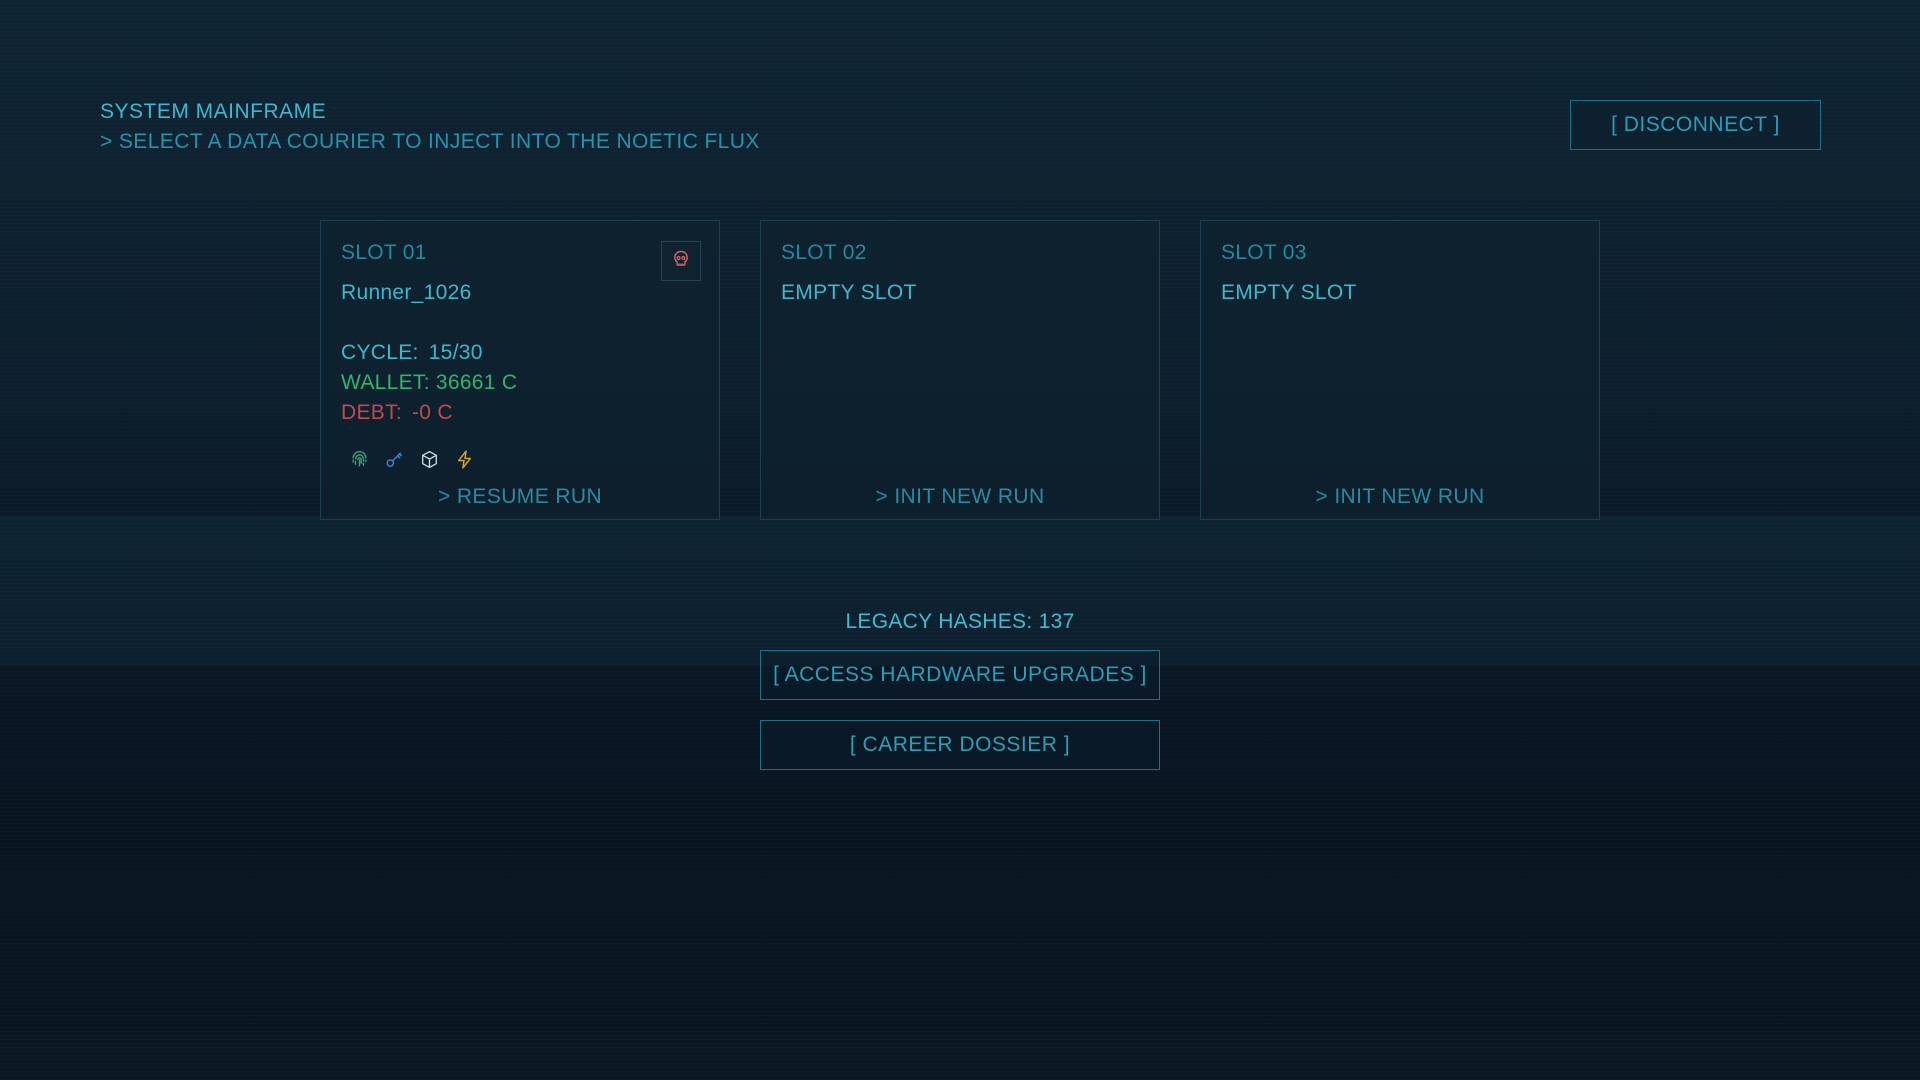 This screenshot has width=1920, height=1080. I want to click on slot-runner-name: Runner_1026, so click(406, 292).